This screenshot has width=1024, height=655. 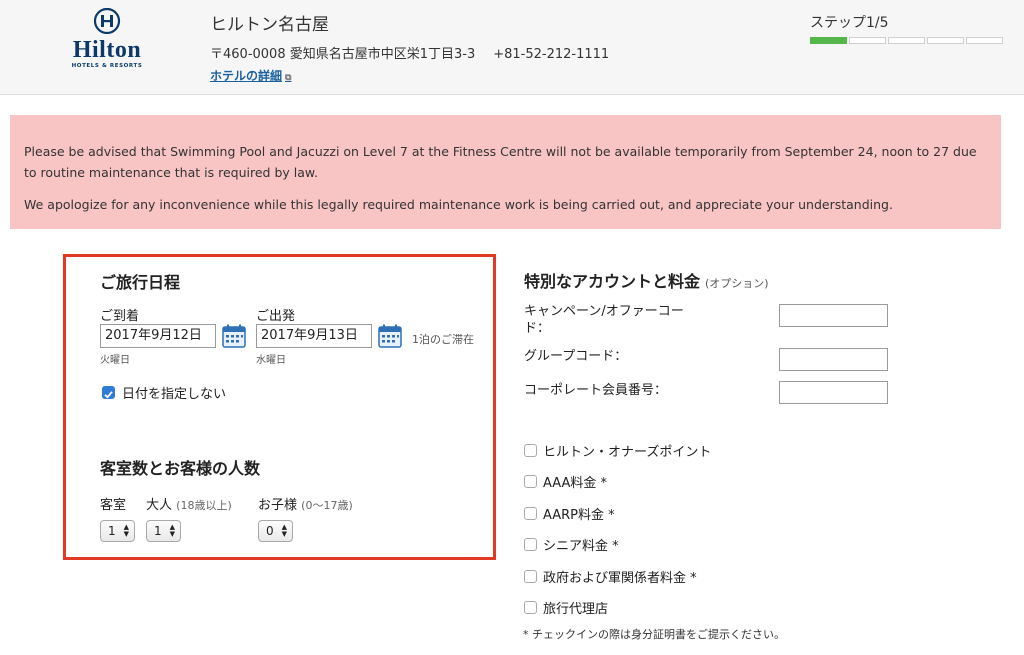 I want to click on rate-label-travel-agent: 旅行代理店, so click(x=576, y=609).